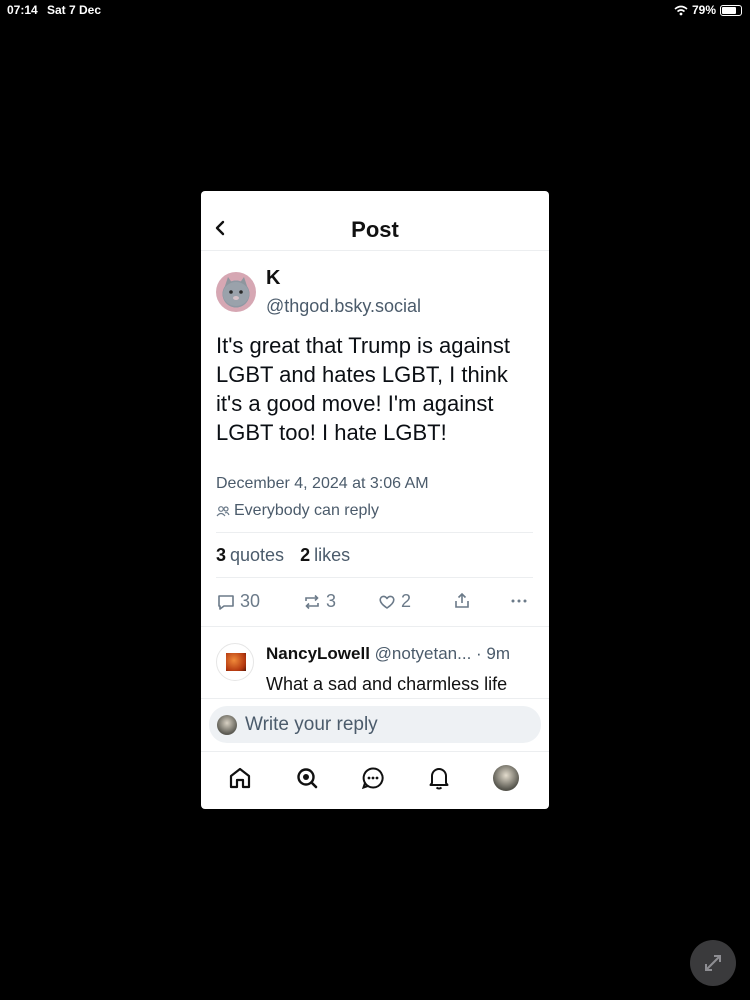  I want to click on expand-button, so click(713, 963).